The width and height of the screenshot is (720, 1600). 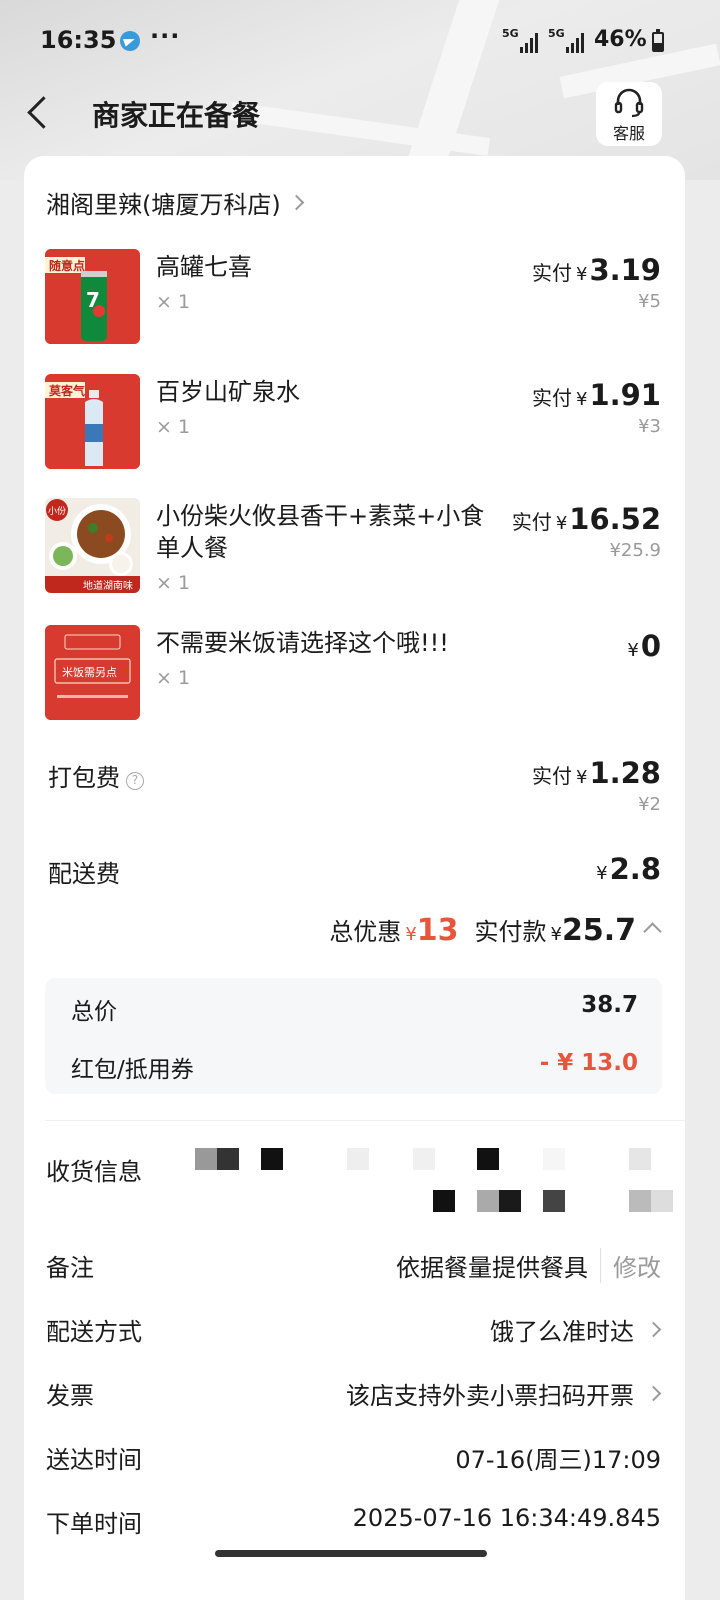 I want to click on water-bottle-image: 莫客气, so click(x=92, y=421).